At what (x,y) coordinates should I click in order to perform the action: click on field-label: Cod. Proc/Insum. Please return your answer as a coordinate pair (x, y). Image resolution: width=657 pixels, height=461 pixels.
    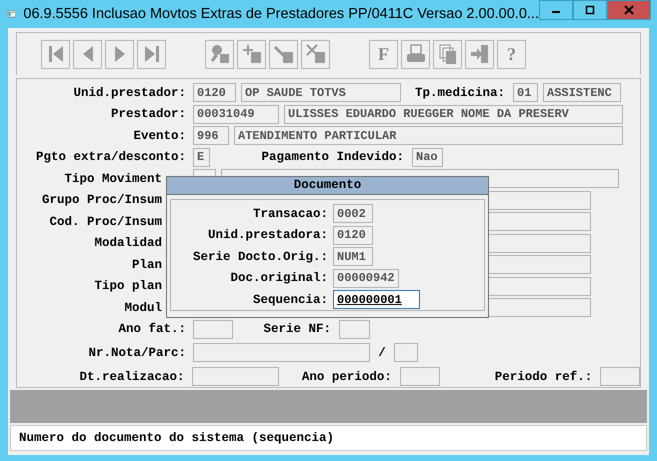
    Looking at the image, I should click on (105, 221).